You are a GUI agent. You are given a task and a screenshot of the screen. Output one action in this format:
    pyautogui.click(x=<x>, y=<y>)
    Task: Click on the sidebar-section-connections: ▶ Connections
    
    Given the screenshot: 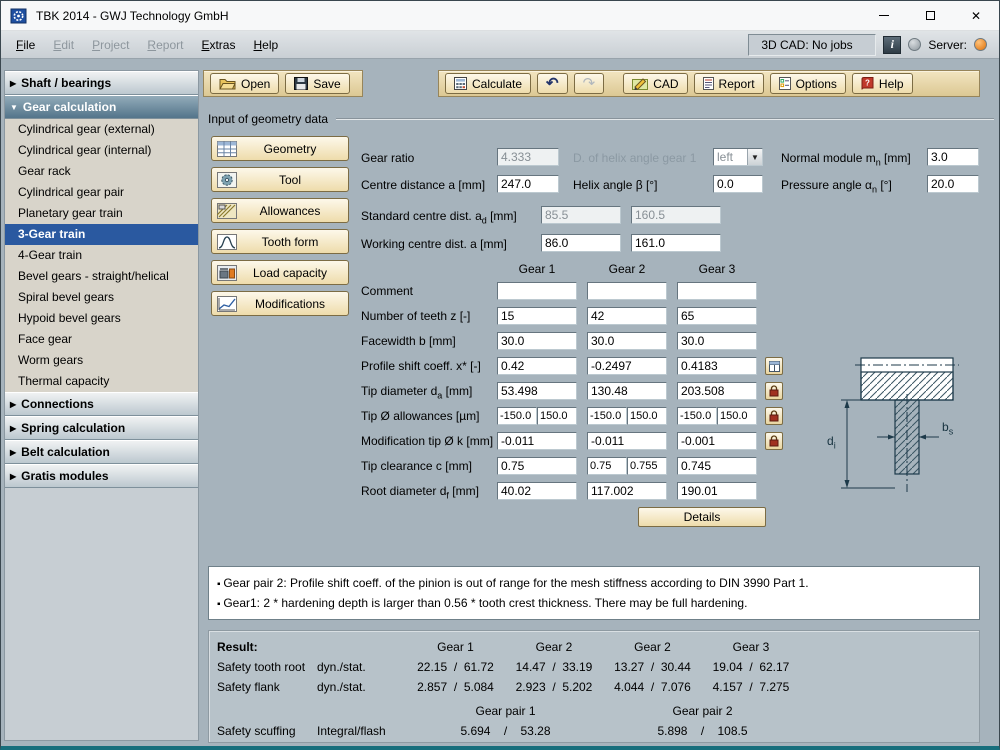 What is the action you would take?
    pyautogui.click(x=101, y=404)
    